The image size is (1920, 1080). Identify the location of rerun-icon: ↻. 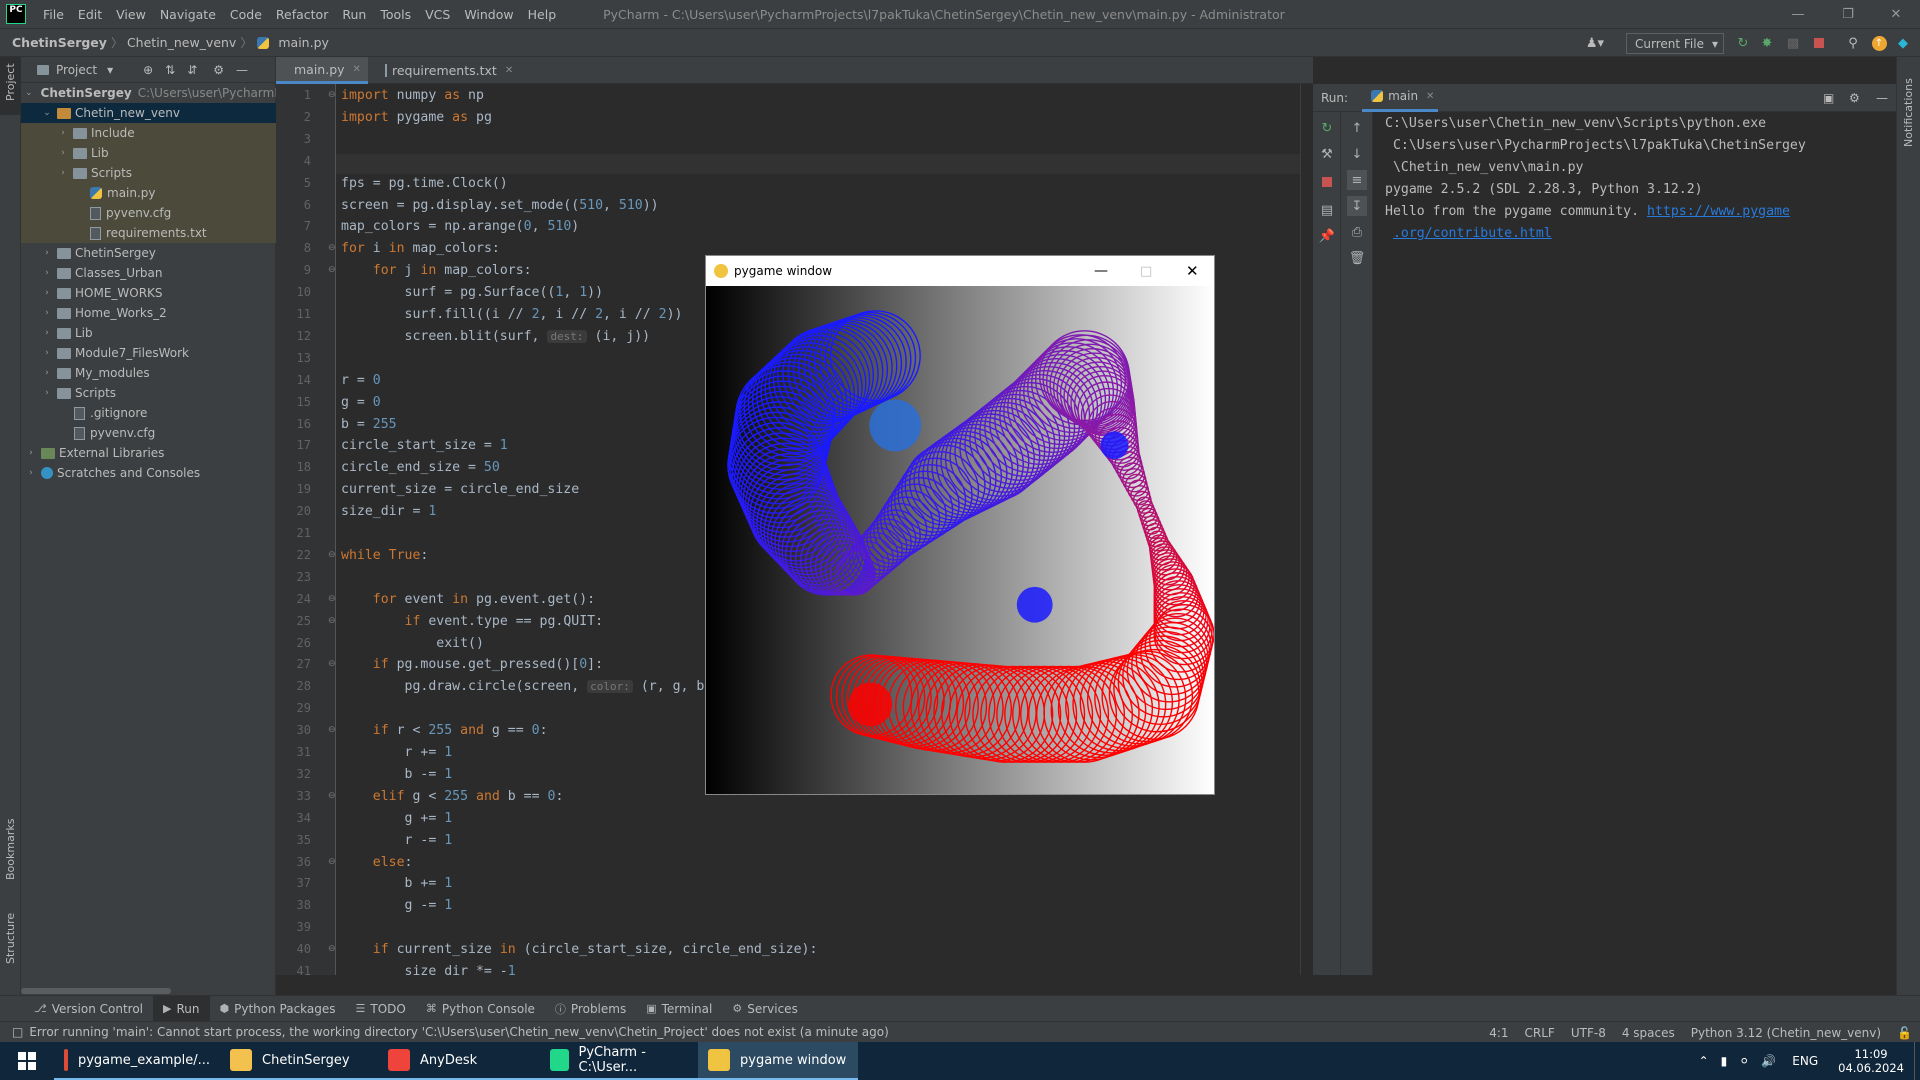
(1743, 43).